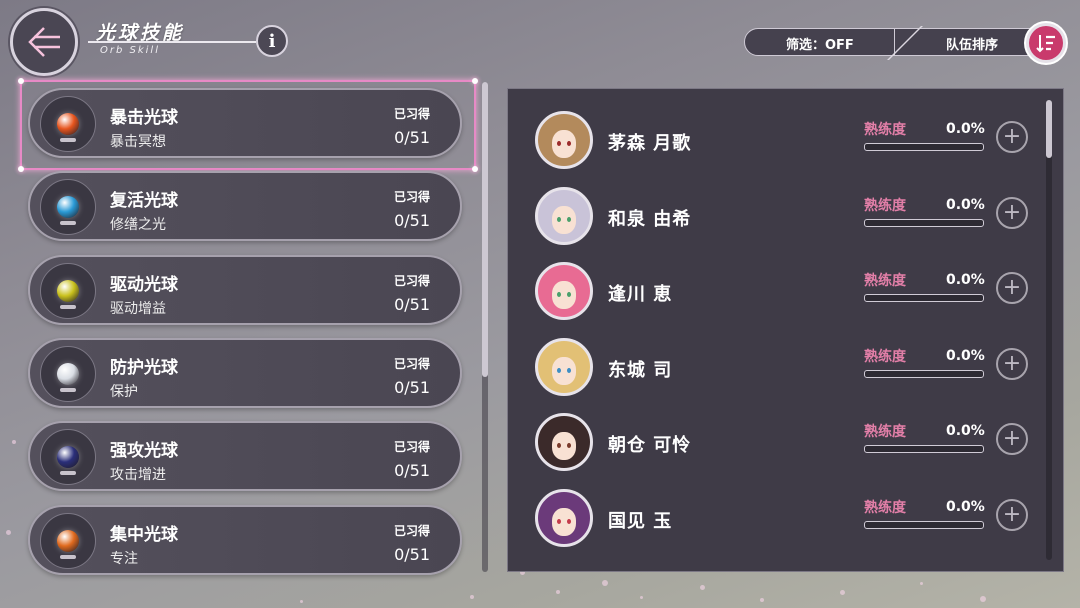 Image resolution: width=1080 pixels, height=608 pixels. Describe the element at coordinates (124, 391) in the screenshot. I see `orb-skill-name: 保护` at that location.